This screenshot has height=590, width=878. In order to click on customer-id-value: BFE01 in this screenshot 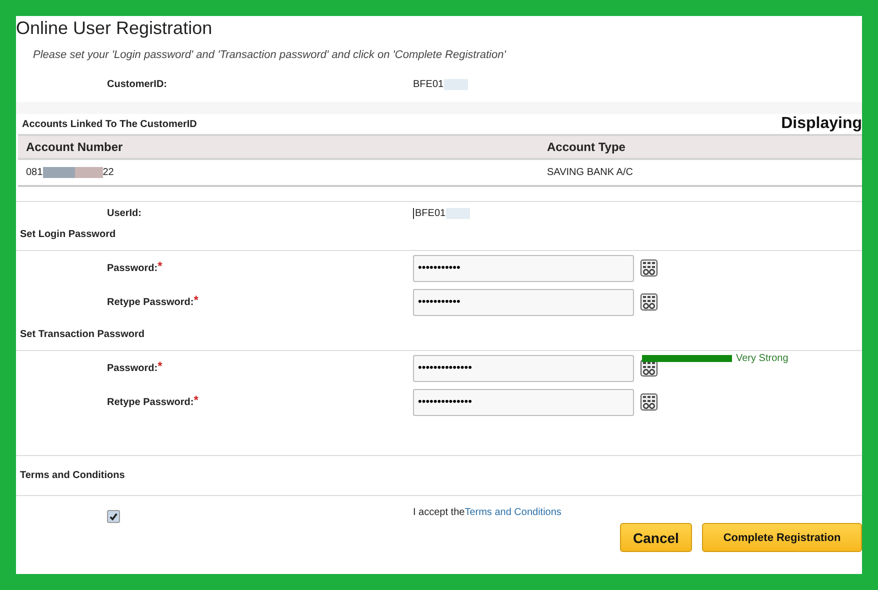, I will do `click(428, 84)`.